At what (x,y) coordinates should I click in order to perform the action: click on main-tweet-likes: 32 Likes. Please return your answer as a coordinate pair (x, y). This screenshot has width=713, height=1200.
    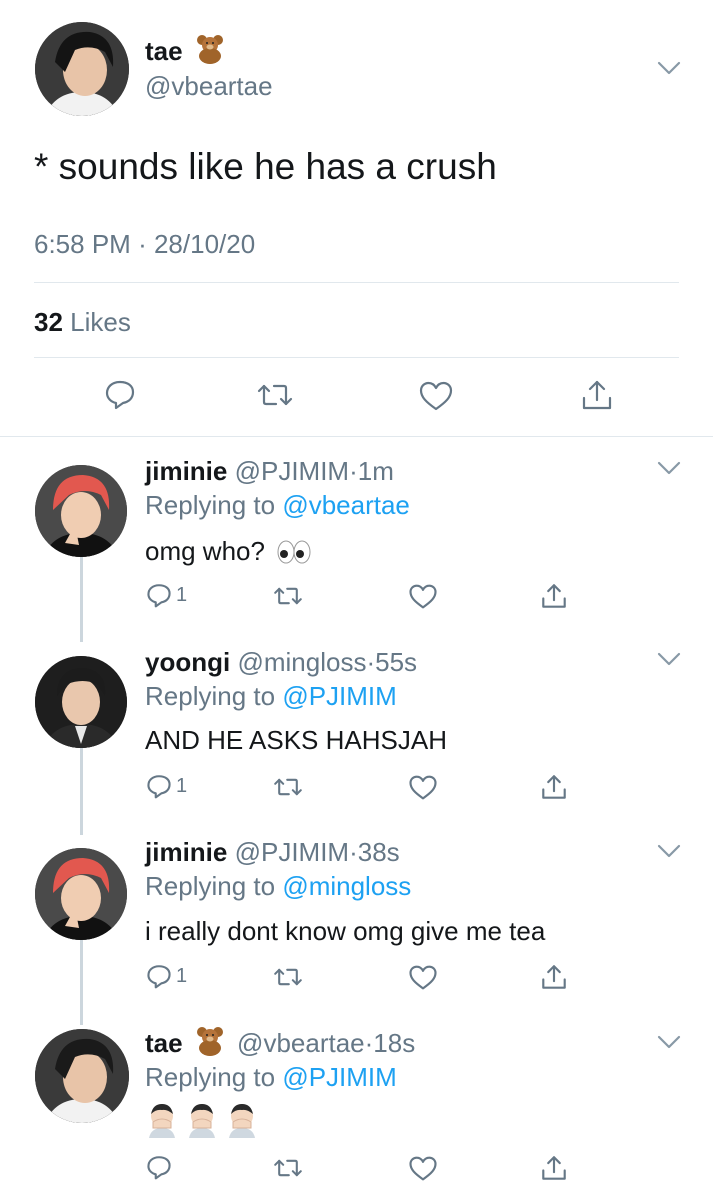
    Looking at the image, I should click on (82, 322).